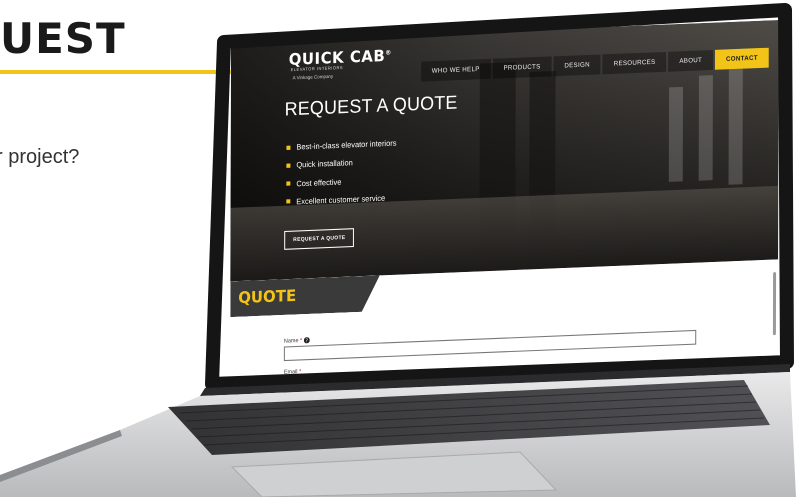 The height and width of the screenshot is (497, 796). What do you see at coordinates (40, 157) in the screenshot?
I see `background-question-text: r project?` at bounding box center [40, 157].